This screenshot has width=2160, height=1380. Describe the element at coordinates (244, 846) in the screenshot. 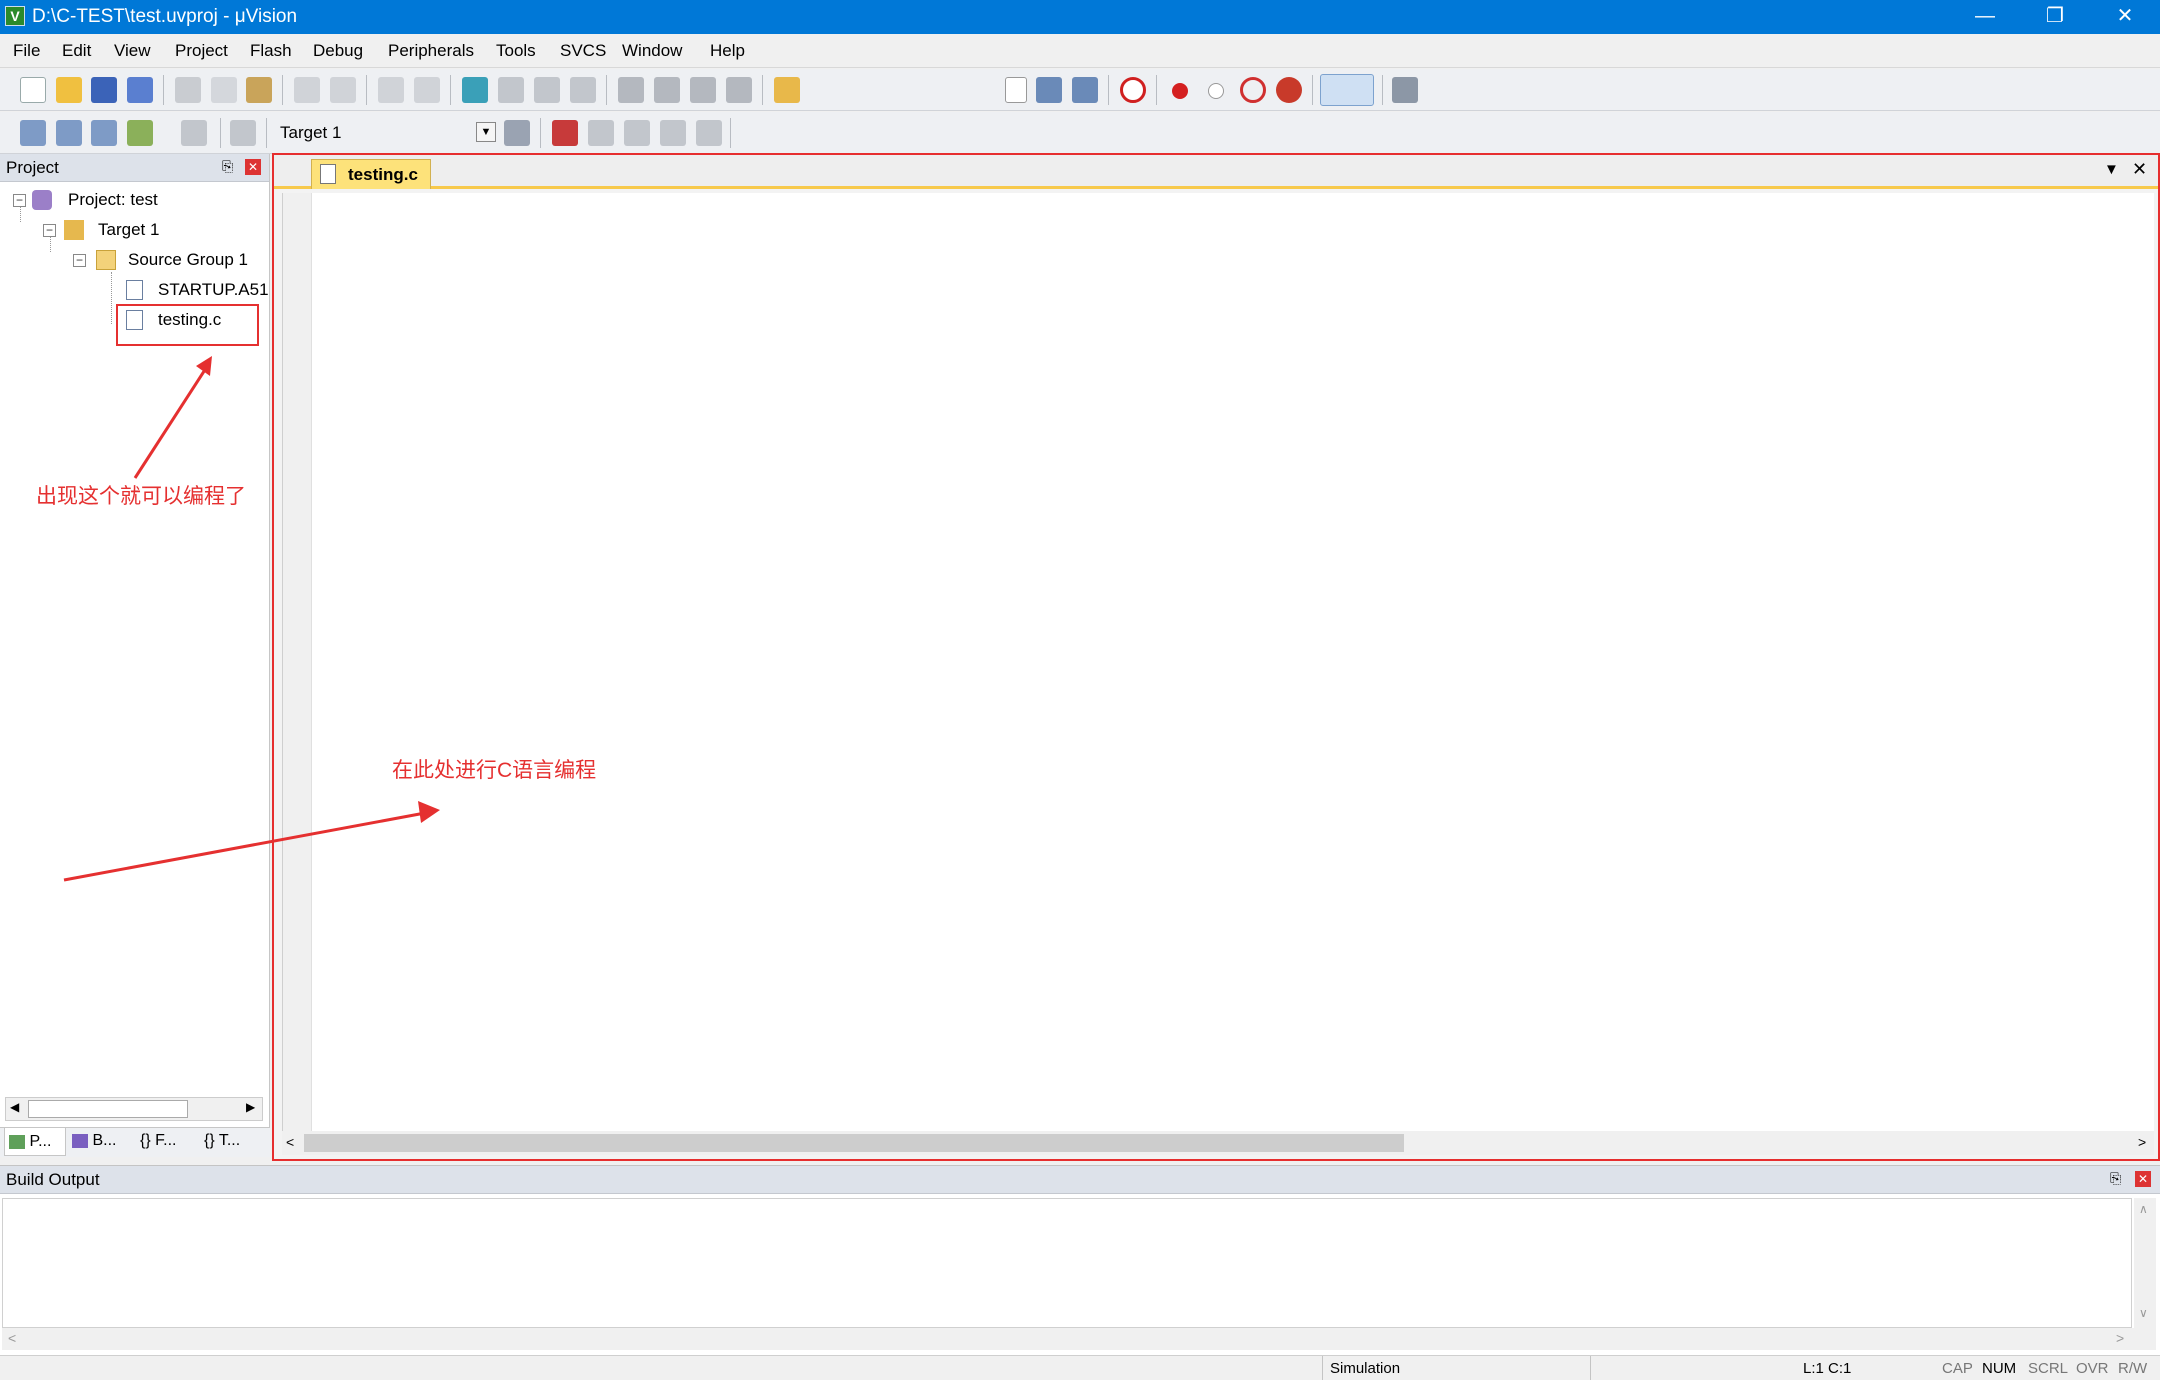

I see `arrow-to-editor` at that location.